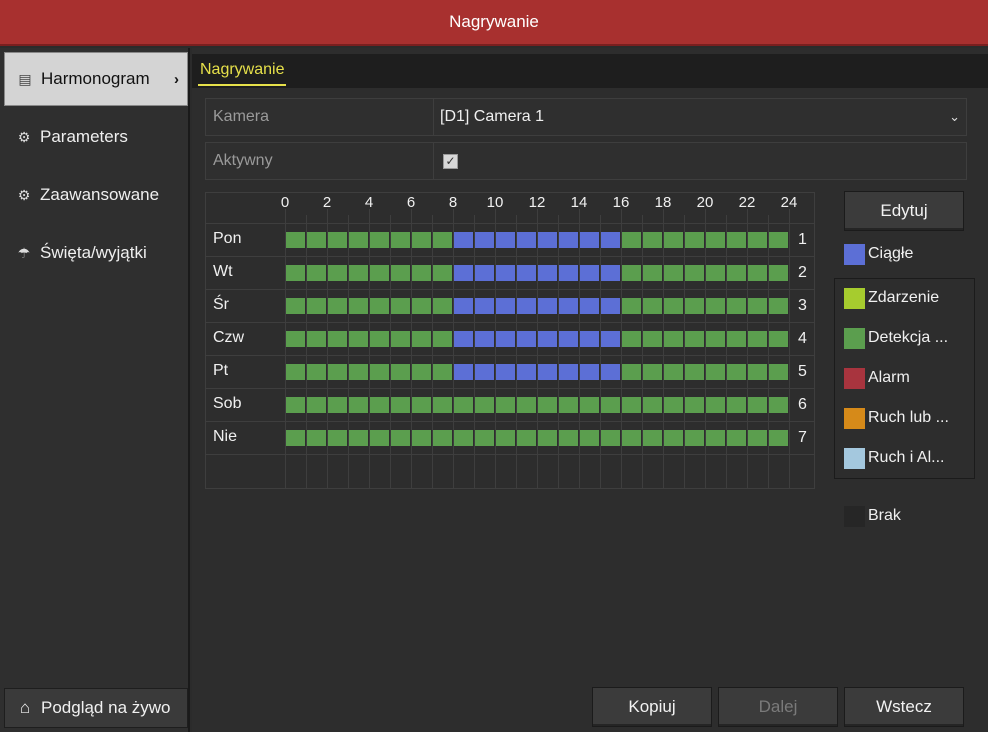 The width and height of the screenshot is (988, 732). What do you see at coordinates (954, 117) in the screenshot?
I see `chevron-down-icon: ⌄` at bounding box center [954, 117].